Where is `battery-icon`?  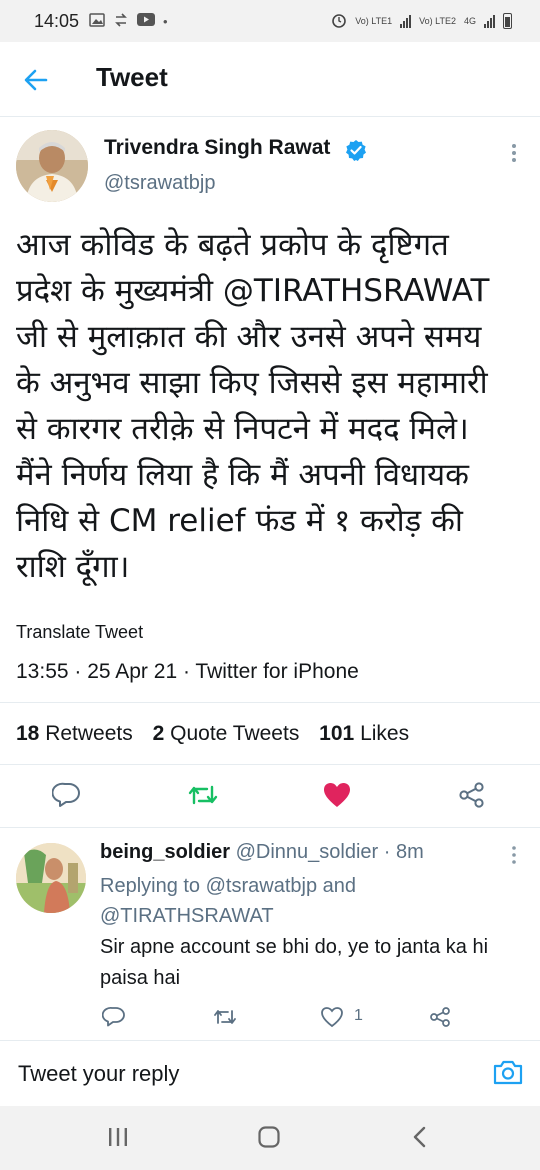 battery-icon is located at coordinates (507, 21).